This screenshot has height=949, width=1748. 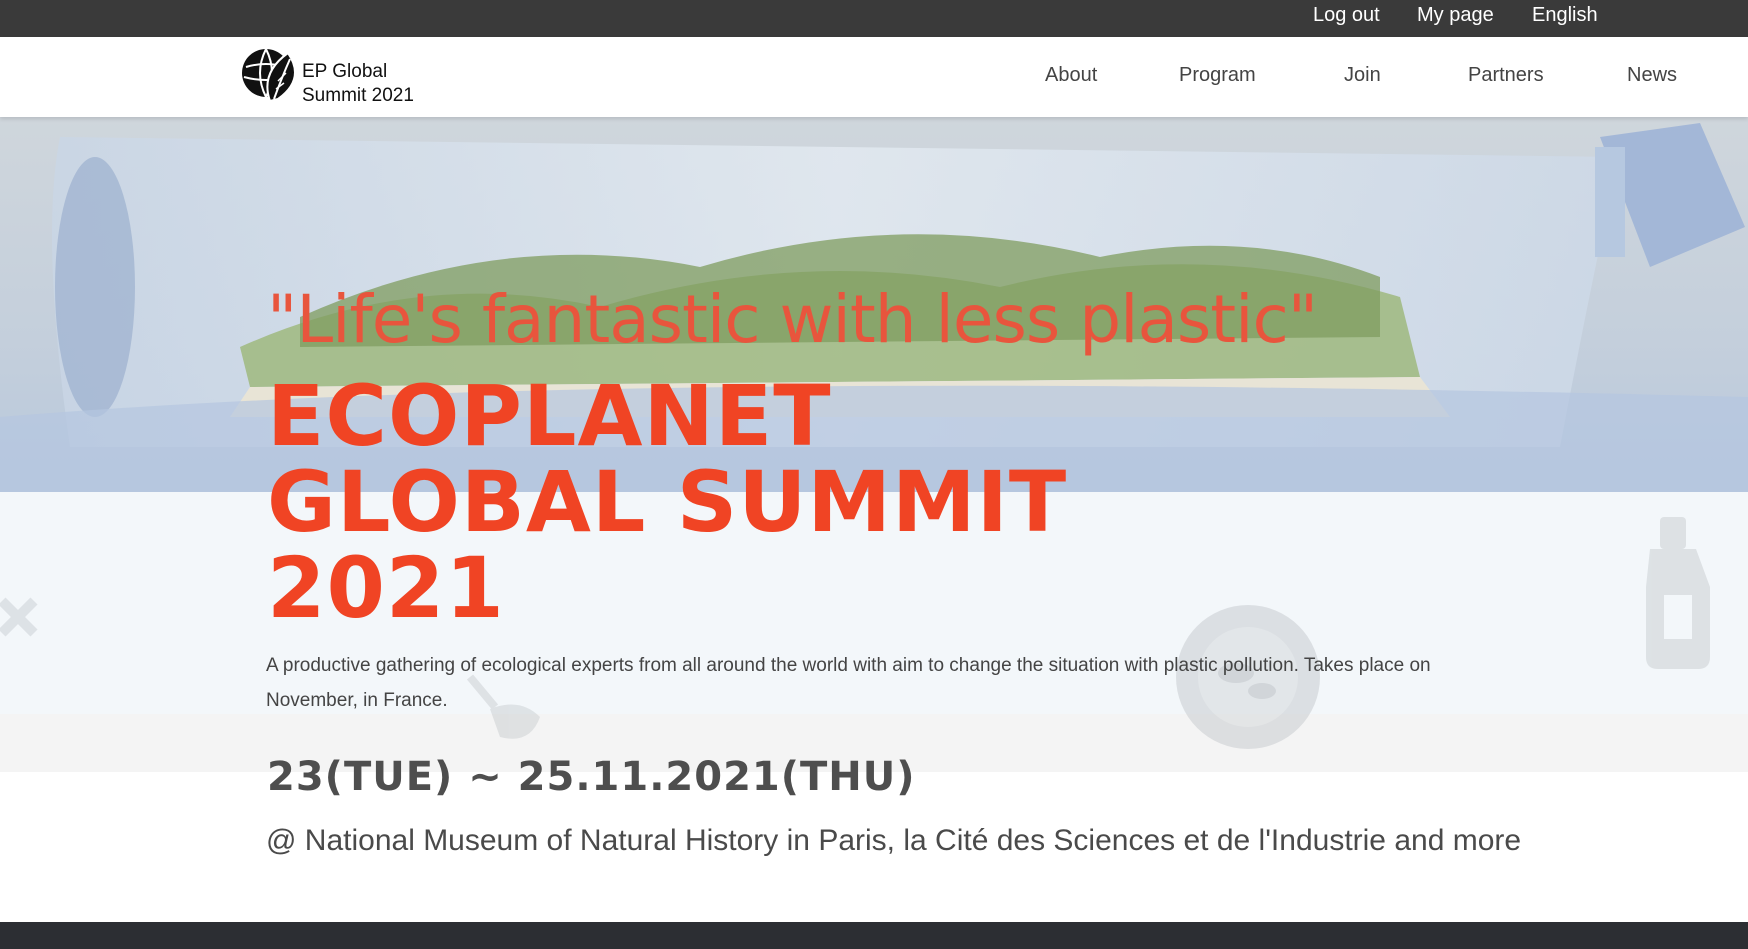 I want to click on language-selector: English, so click(x=1565, y=15).